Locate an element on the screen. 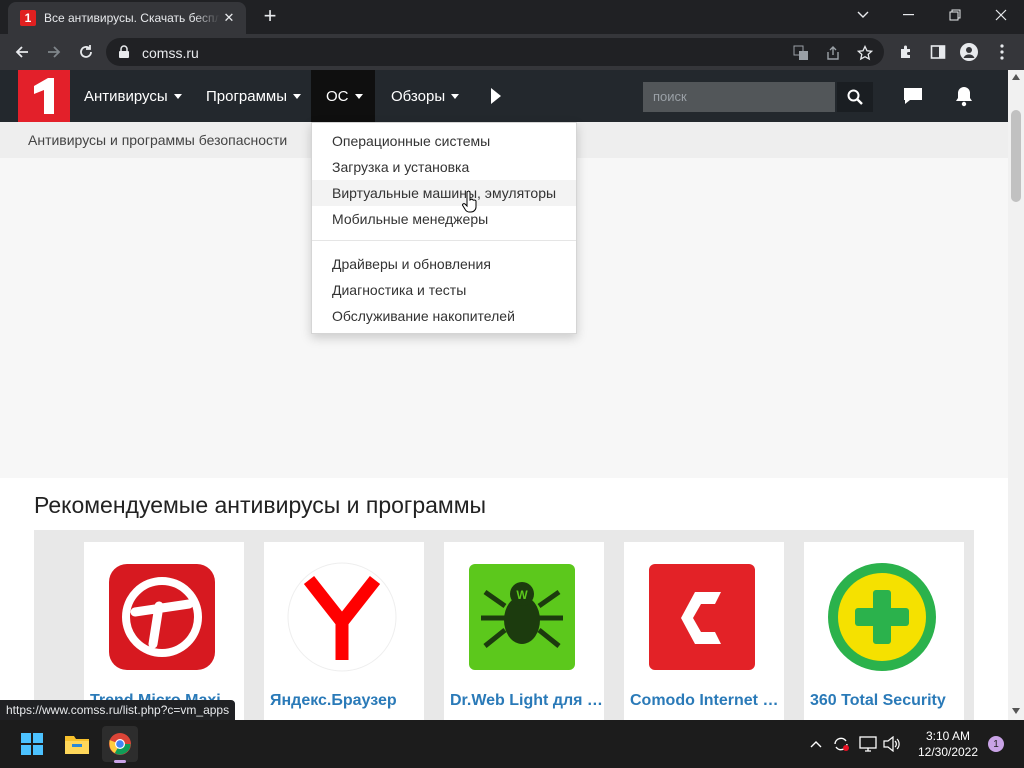 Image resolution: width=1024 pixels, height=768 pixels. browser-toolbar: comss.ru is located at coordinates (512, 52).